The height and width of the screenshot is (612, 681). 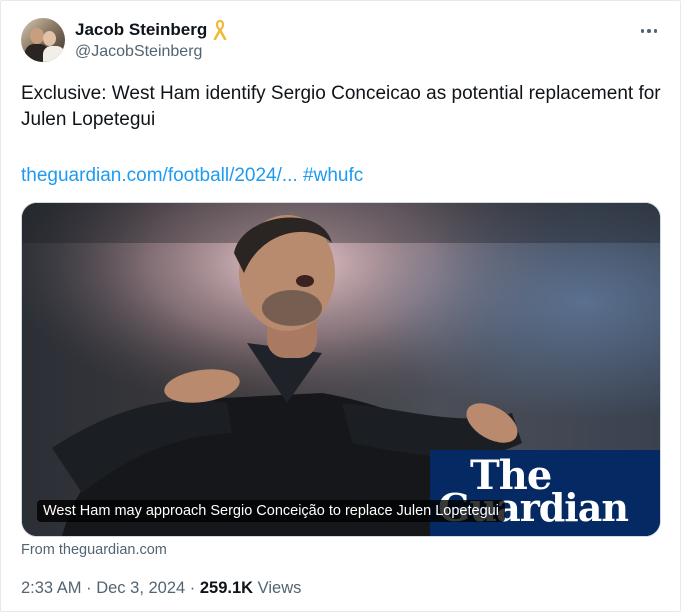 What do you see at coordinates (138, 52) in the screenshot?
I see `author-handle: @JacobSteinberg` at bounding box center [138, 52].